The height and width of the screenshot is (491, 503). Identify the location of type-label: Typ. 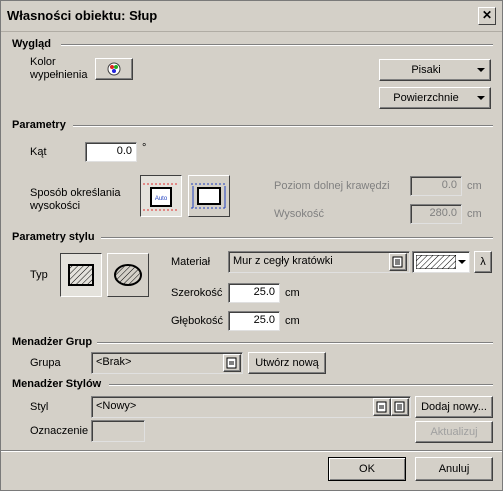
(39, 275).